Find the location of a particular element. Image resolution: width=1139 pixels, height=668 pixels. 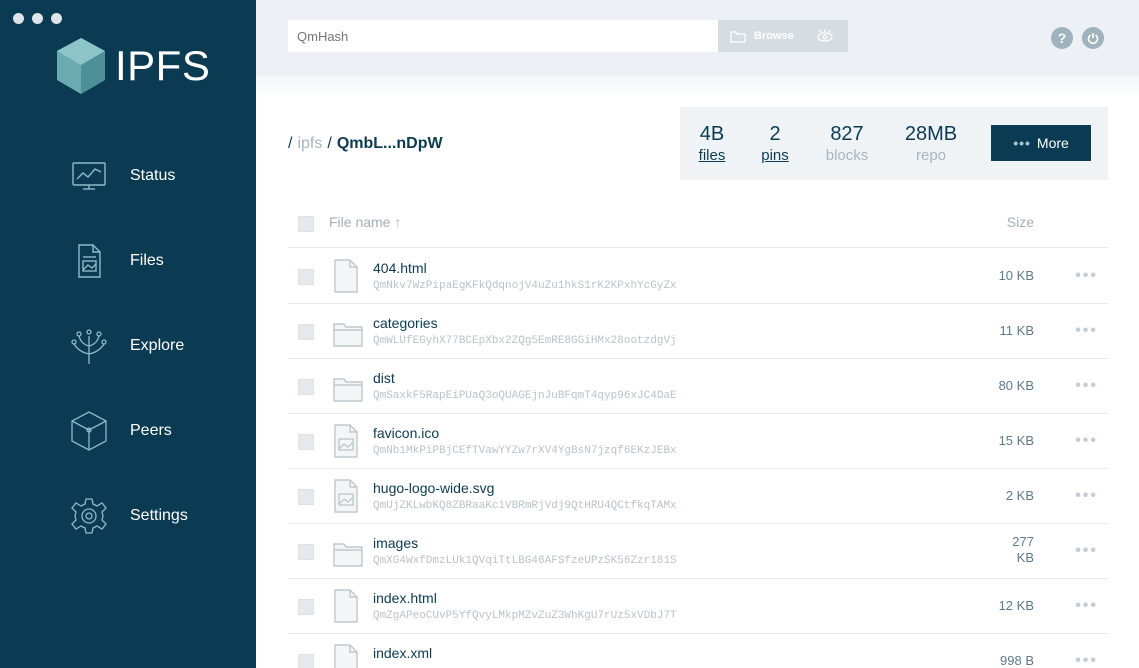

ipfs-cube-logo-icon is located at coordinates (81, 66).